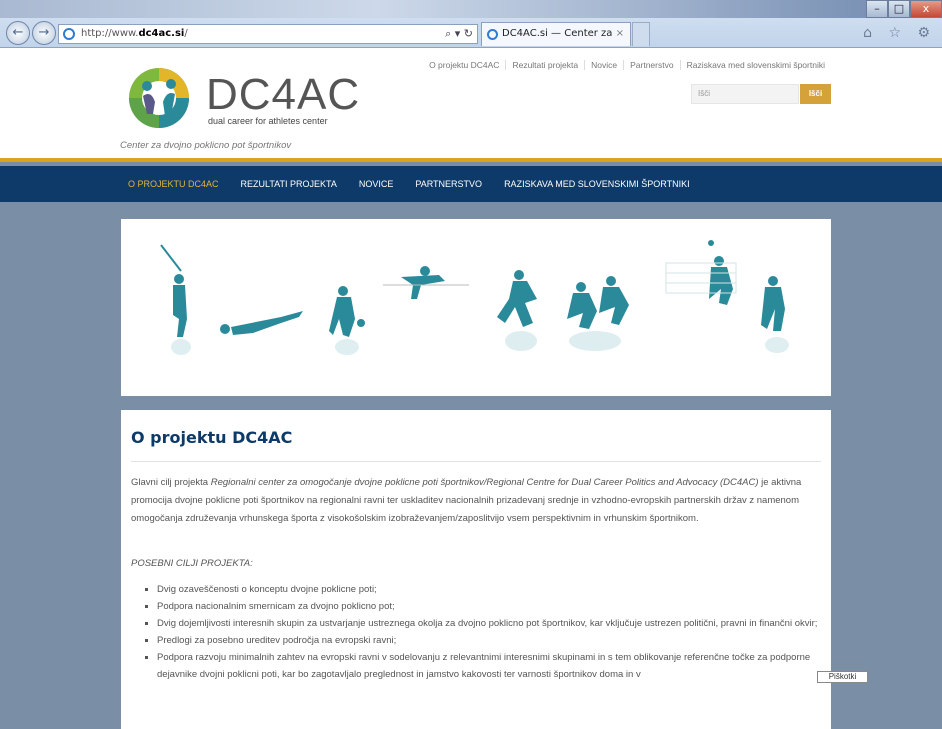 The width and height of the screenshot is (942, 729). I want to click on browser-tab: DC4AC.si — Center za dvoj... ×, so click(556, 41).